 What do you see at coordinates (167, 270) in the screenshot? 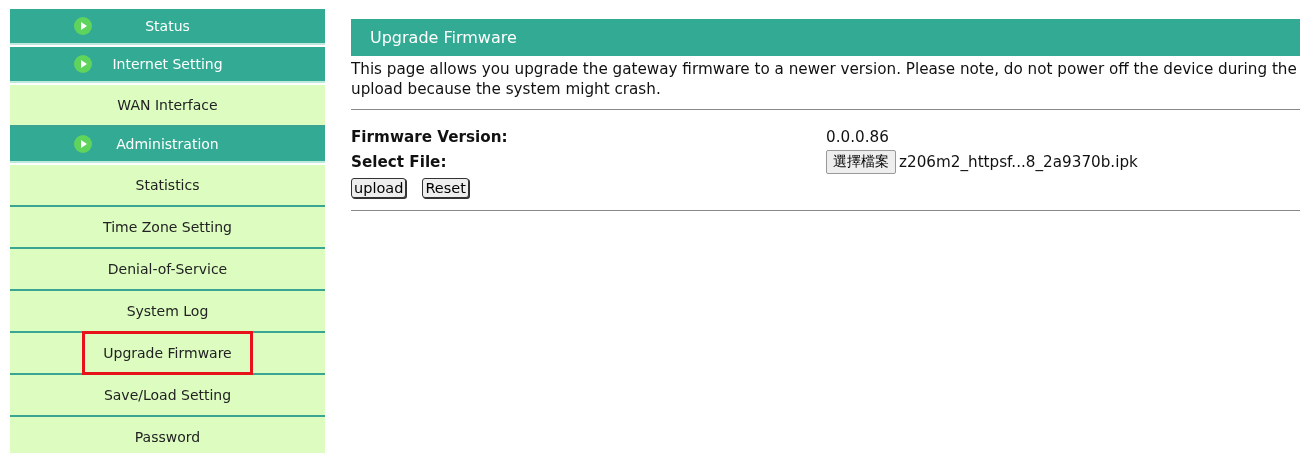
I see `menu-item: Denial-of-Service` at bounding box center [167, 270].